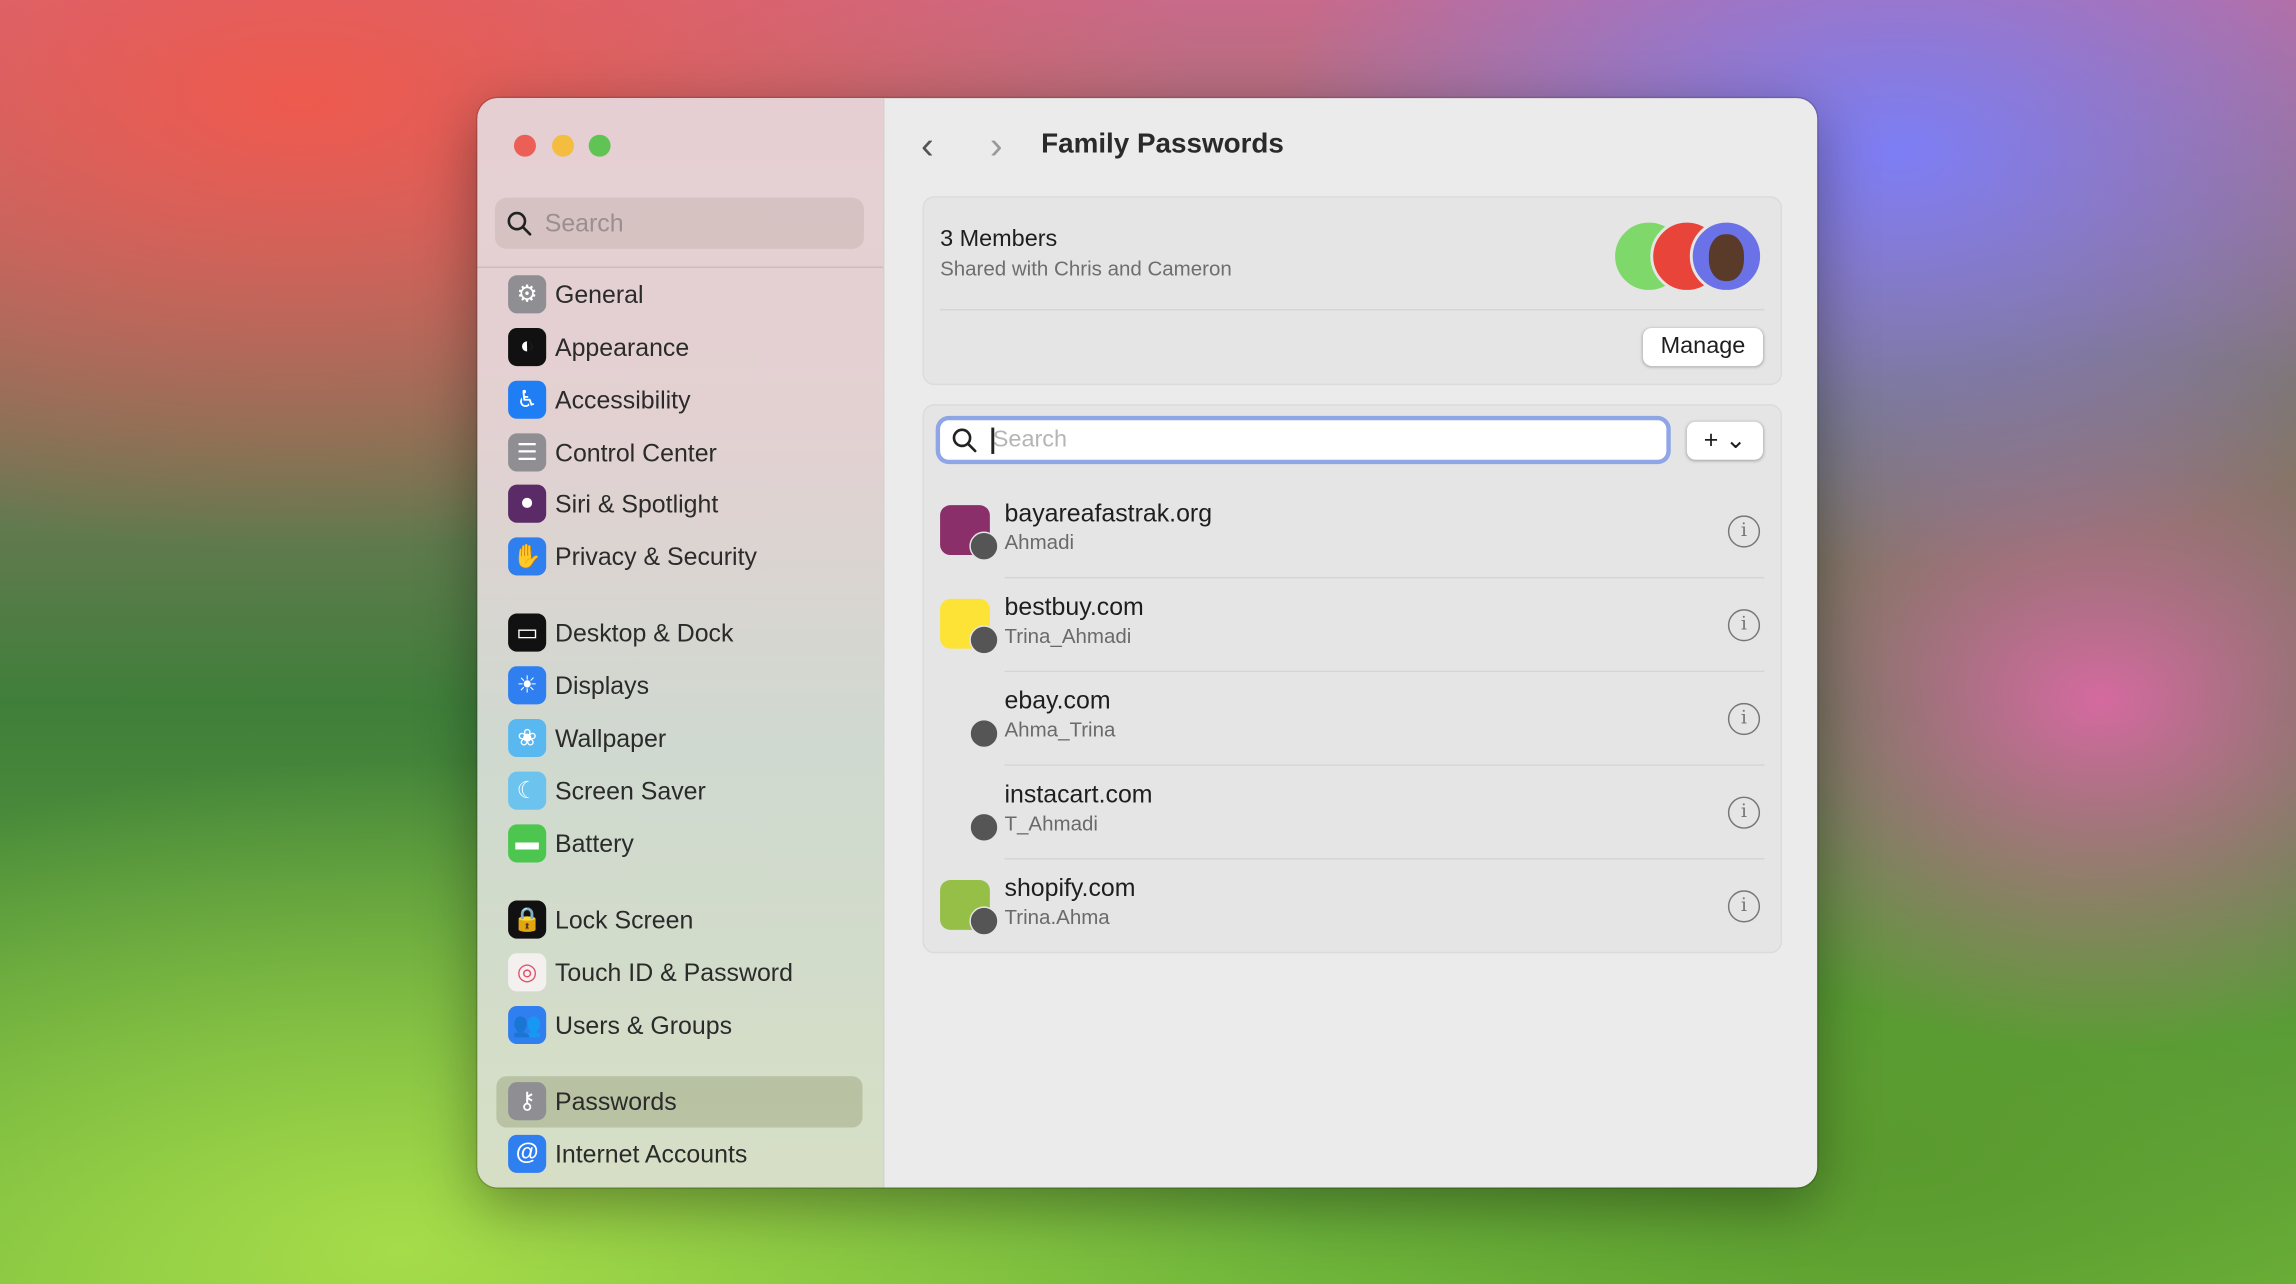 The height and width of the screenshot is (1284, 2296). What do you see at coordinates (1352, 719) in the screenshot?
I see `password-row: ebay.com Ahma_Trina i` at bounding box center [1352, 719].